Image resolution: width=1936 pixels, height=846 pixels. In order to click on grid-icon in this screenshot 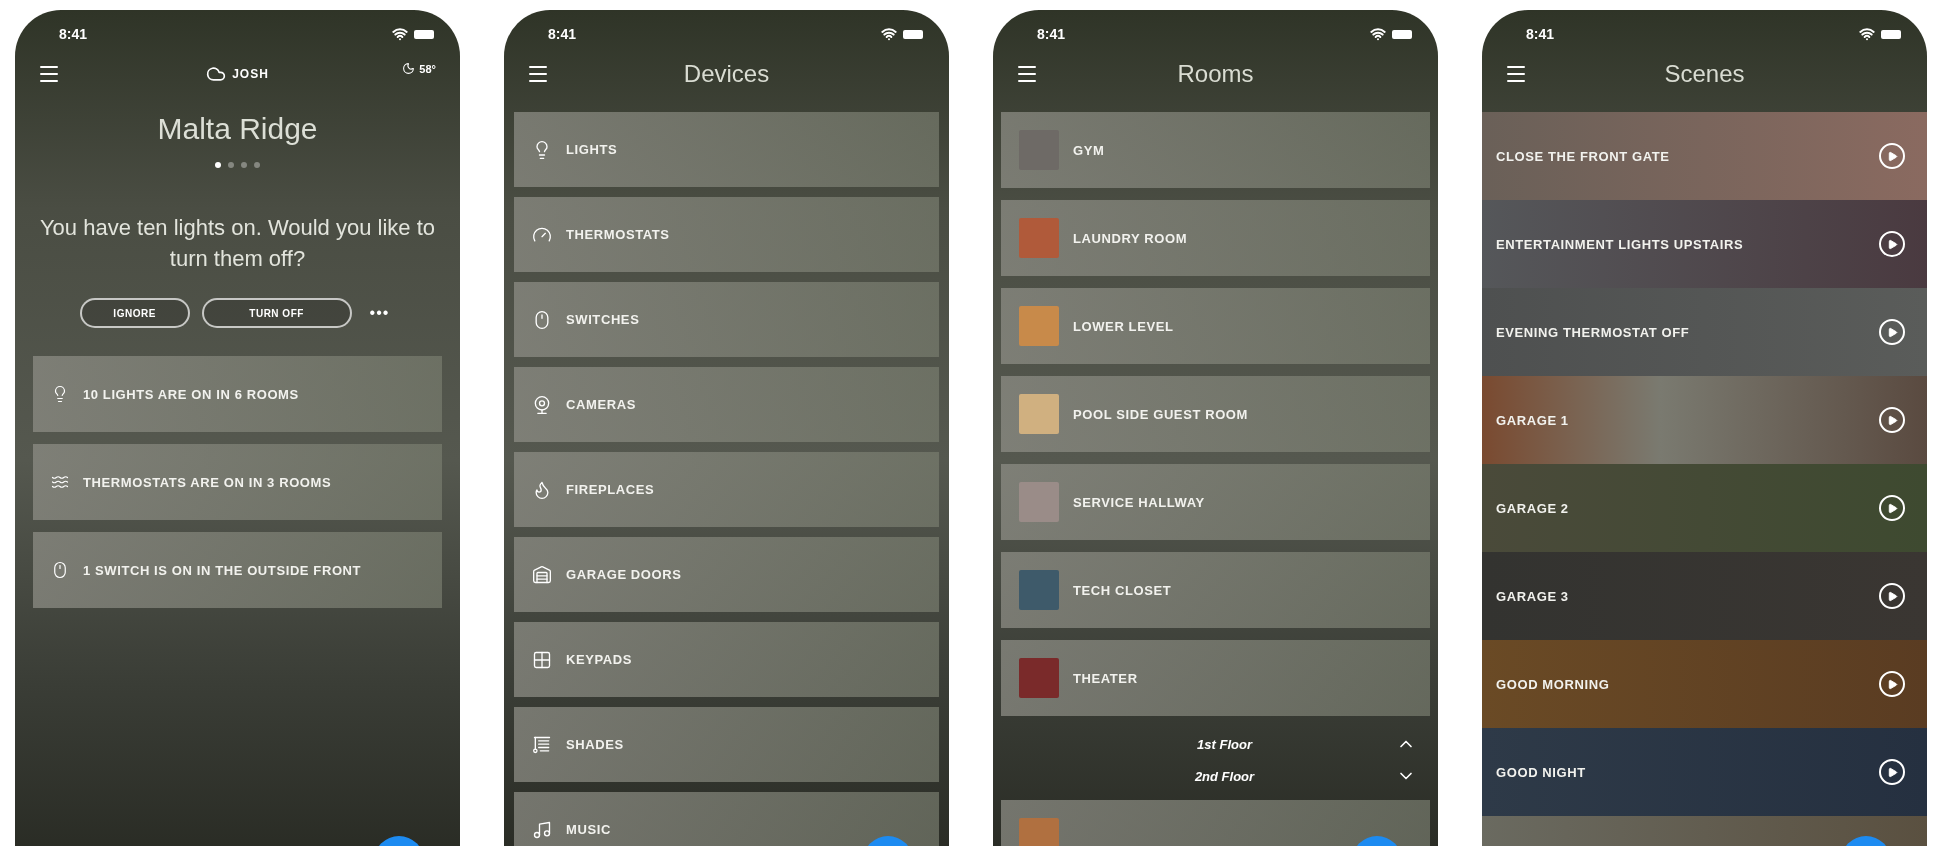, I will do `click(542, 659)`.